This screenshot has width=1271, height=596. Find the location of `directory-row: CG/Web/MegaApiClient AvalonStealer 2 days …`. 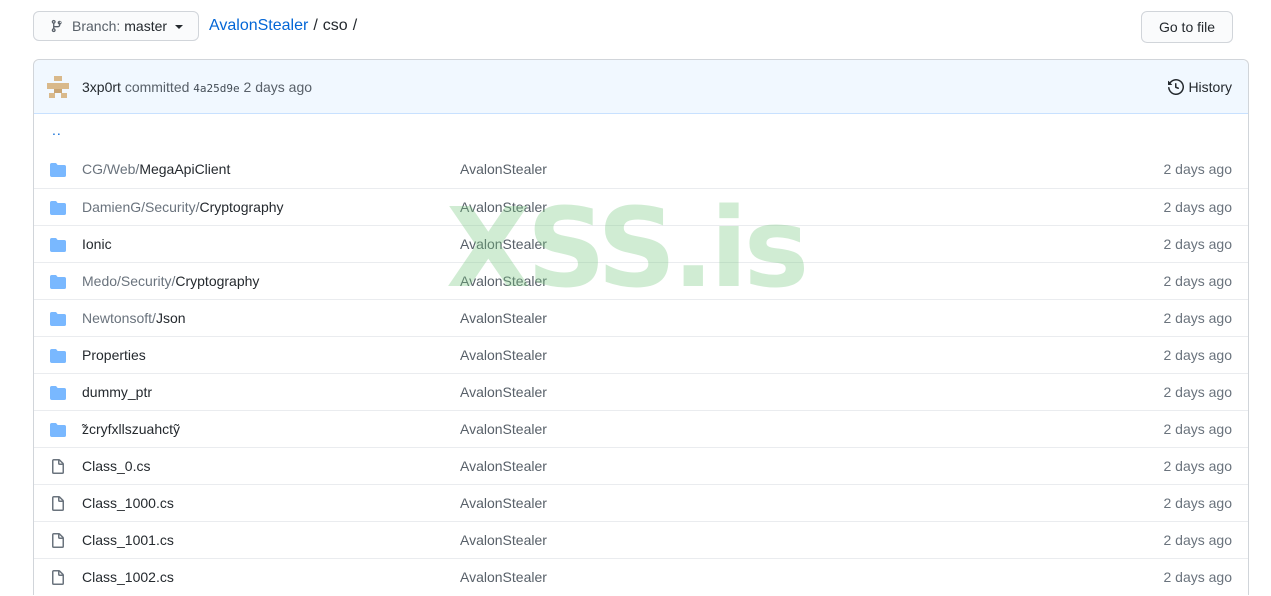

directory-row: CG/Web/MegaApiClient AvalonStealer 2 days … is located at coordinates (641, 169).